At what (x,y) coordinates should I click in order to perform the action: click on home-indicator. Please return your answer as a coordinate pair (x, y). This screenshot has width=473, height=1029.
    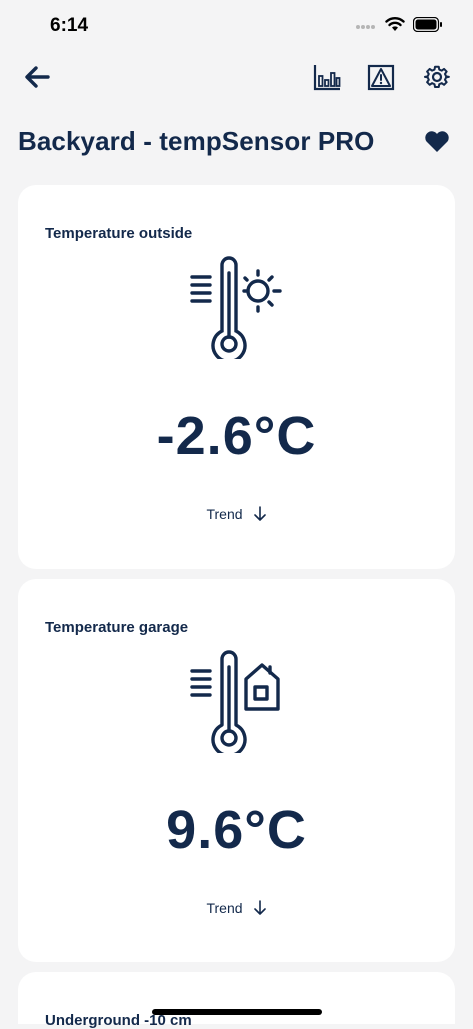
    Looking at the image, I should click on (237, 1012).